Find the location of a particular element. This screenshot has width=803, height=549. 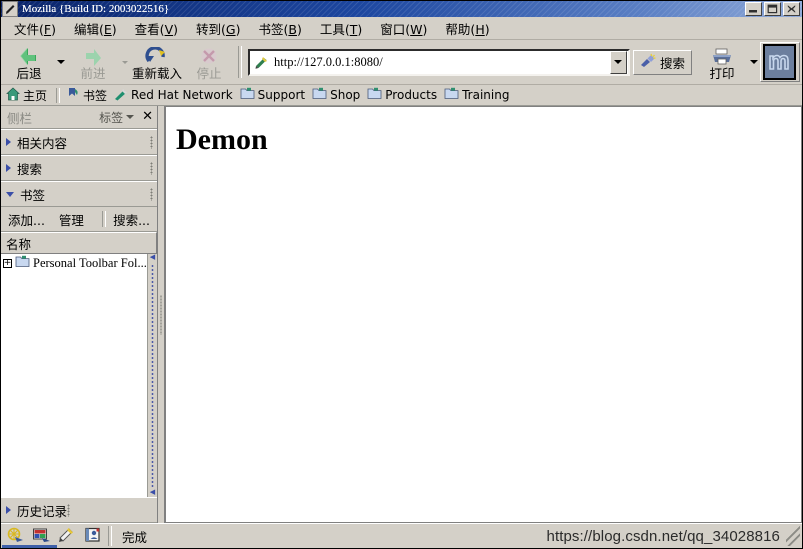

mail-icon is located at coordinates (67, 536).